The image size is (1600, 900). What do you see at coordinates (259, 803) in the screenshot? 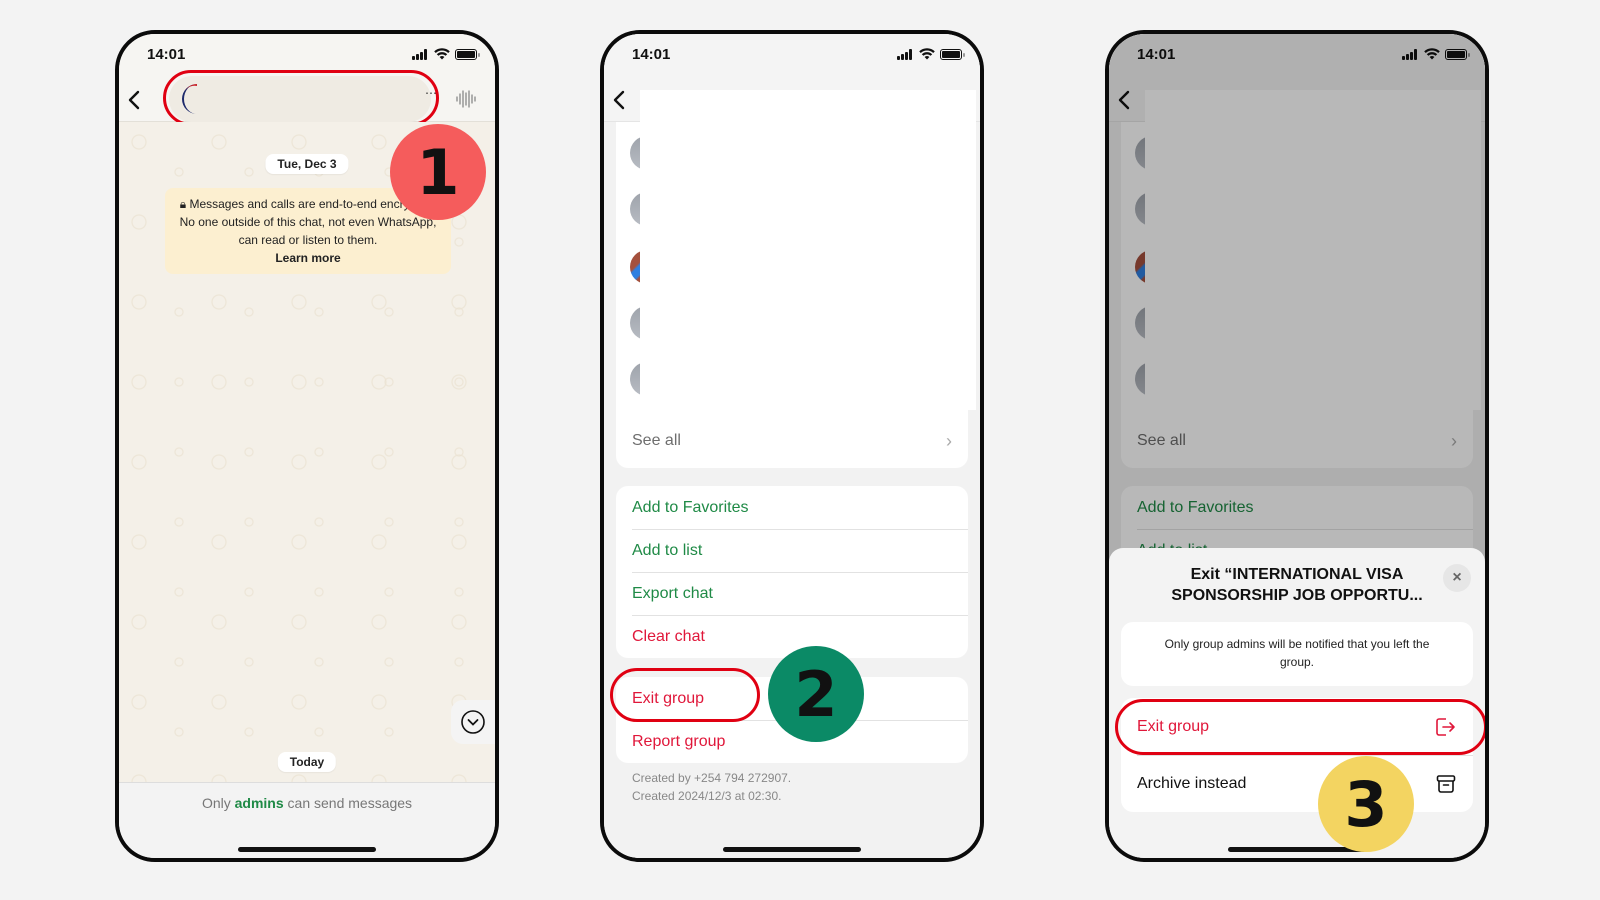
I see `admins-link: admins` at bounding box center [259, 803].